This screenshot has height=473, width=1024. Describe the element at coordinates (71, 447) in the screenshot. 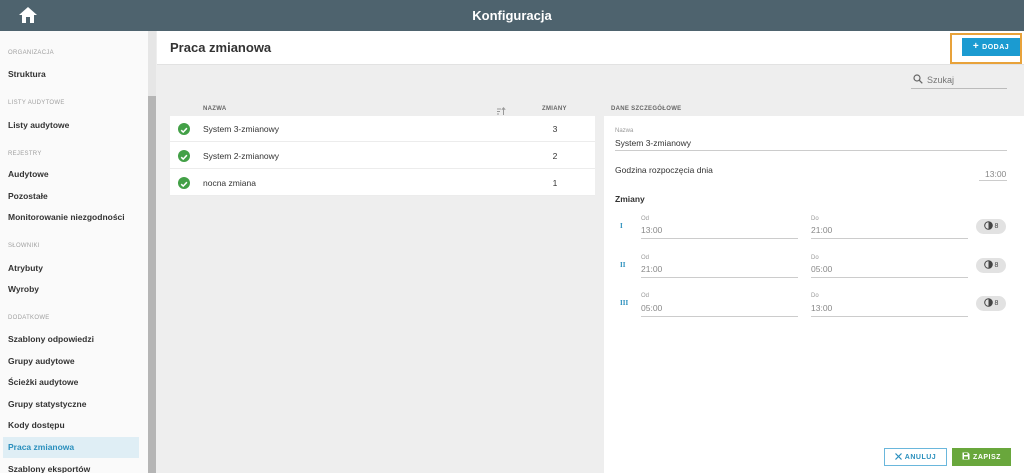

I see `sidebar-item-praca-zmianowa: Praca zmianowa` at that location.